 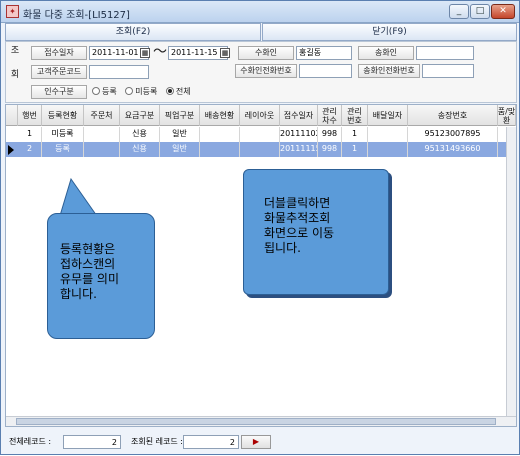 What do you see at coordinates (30, 441) in the screenshot?
I see `total-records-label: 전체레코드 :` at bounding box center [30, 441].